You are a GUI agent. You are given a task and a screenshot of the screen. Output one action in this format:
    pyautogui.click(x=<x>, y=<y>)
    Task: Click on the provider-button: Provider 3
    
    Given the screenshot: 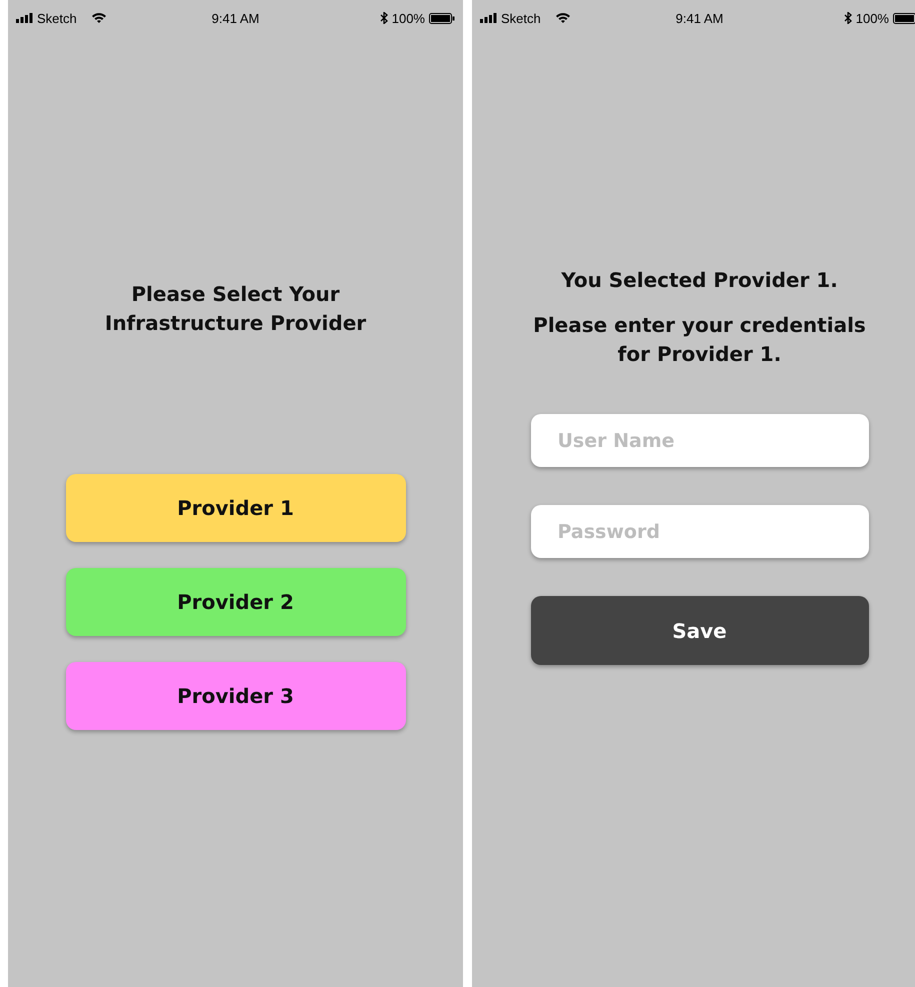 What is the action you would take?
    pyautogui.click(x=236, y=696)
    